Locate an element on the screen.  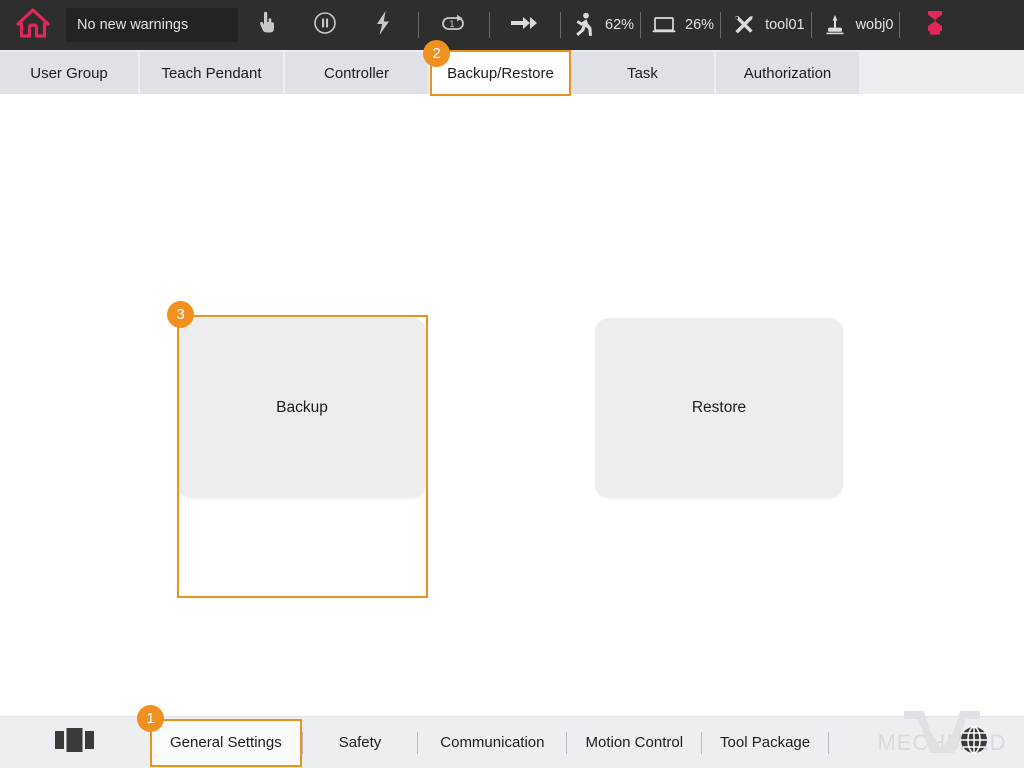
fast-forward-button is located at coordinates (525, 25).